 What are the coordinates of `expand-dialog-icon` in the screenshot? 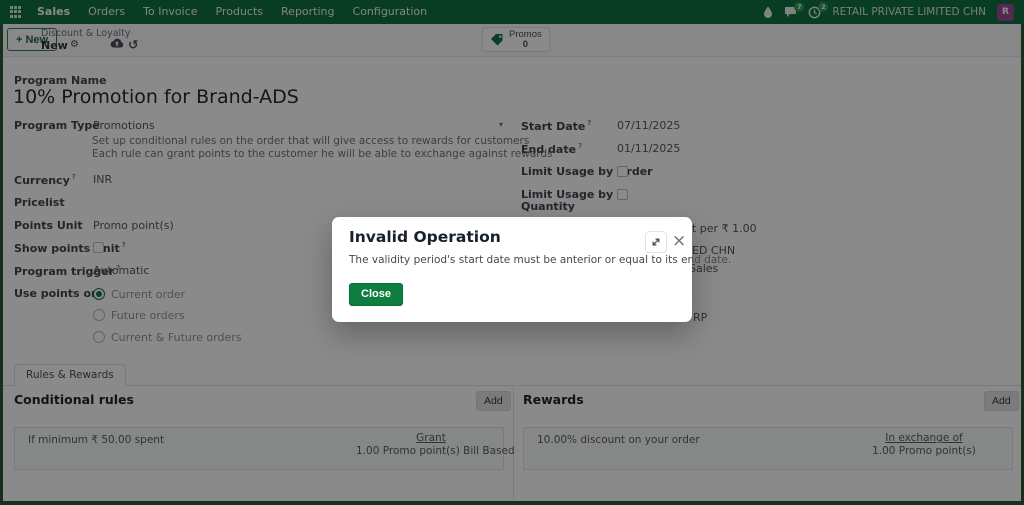 It's located at (656, 242).